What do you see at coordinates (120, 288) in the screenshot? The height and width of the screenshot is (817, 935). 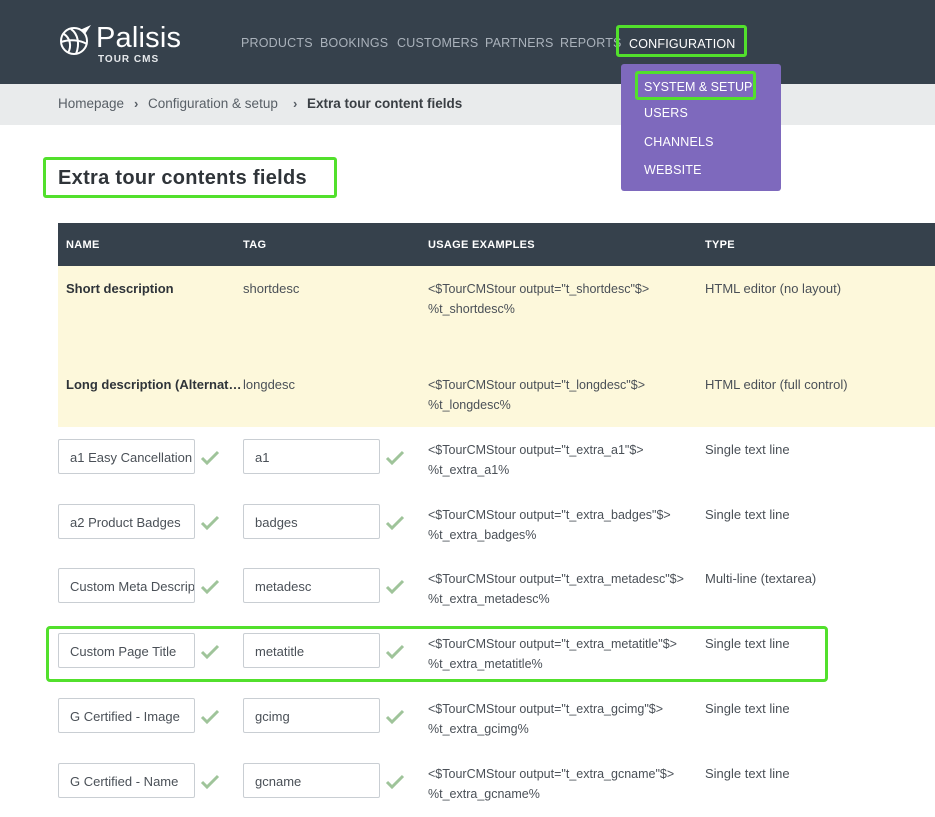 I see `field-name: Short description` at bounding box center [120, 288].